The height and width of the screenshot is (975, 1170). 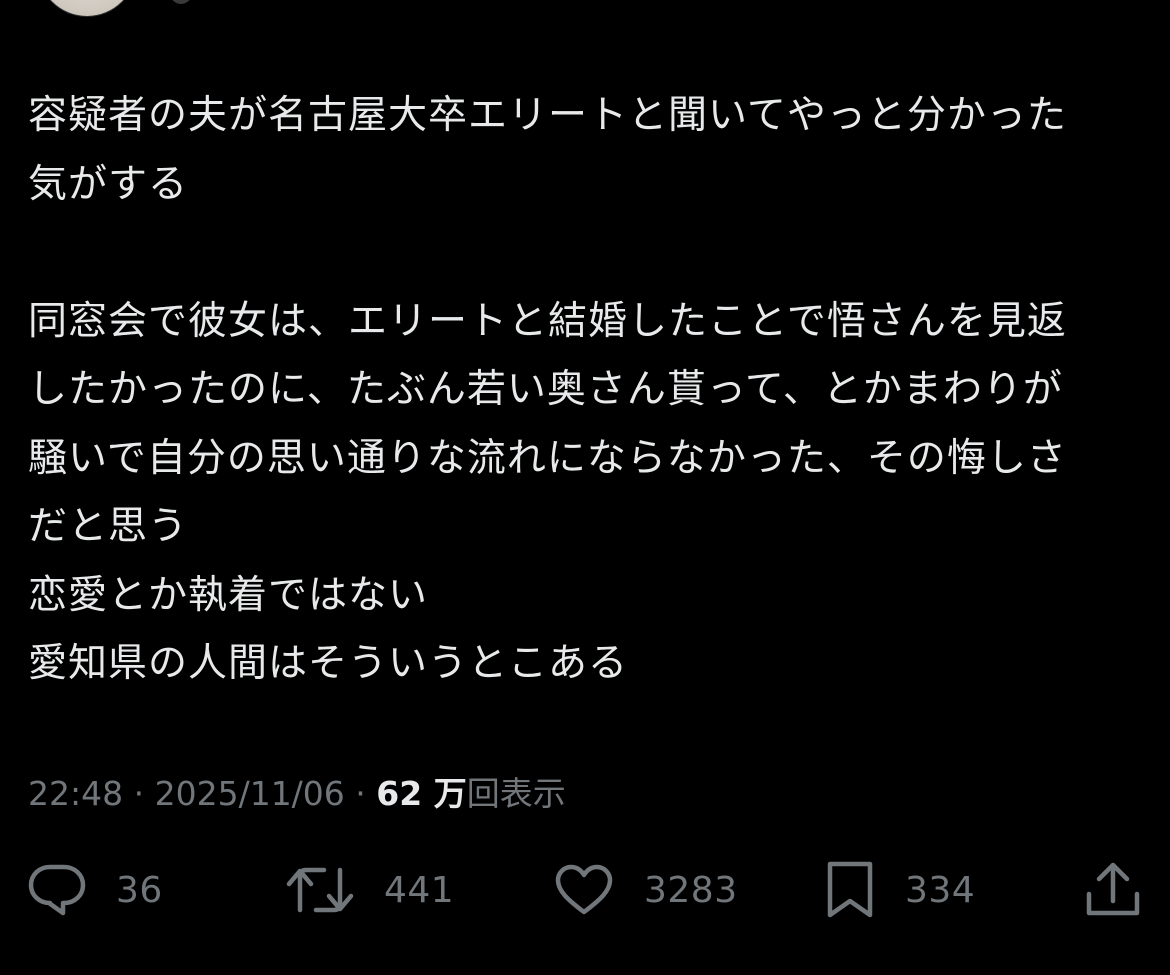 What do you see at coordinates (95, 890) in the screenshot?
I see `reply-button: 36` at bounding box center [95, 890].